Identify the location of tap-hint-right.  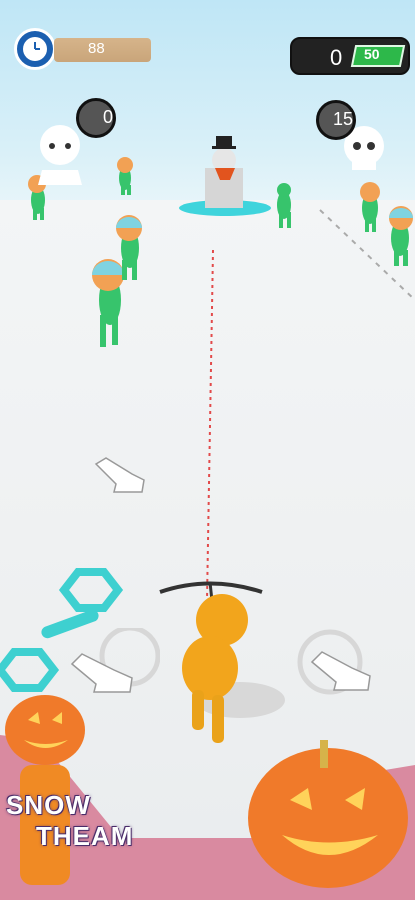
(335, 663).